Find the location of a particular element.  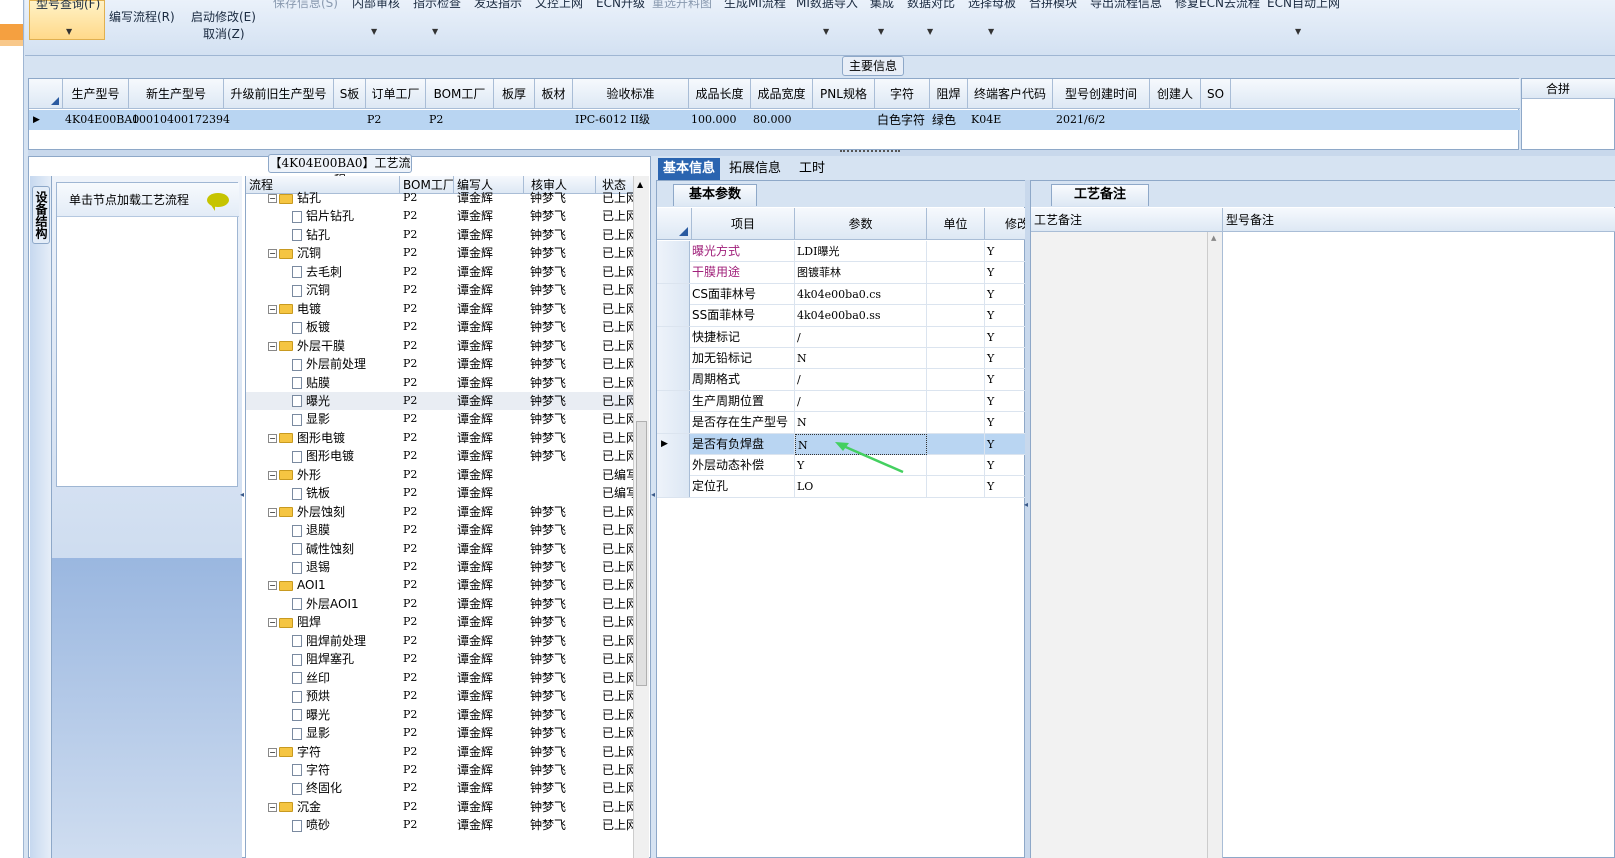

cell-length: 100.000 is located at coordinates (714, 120).